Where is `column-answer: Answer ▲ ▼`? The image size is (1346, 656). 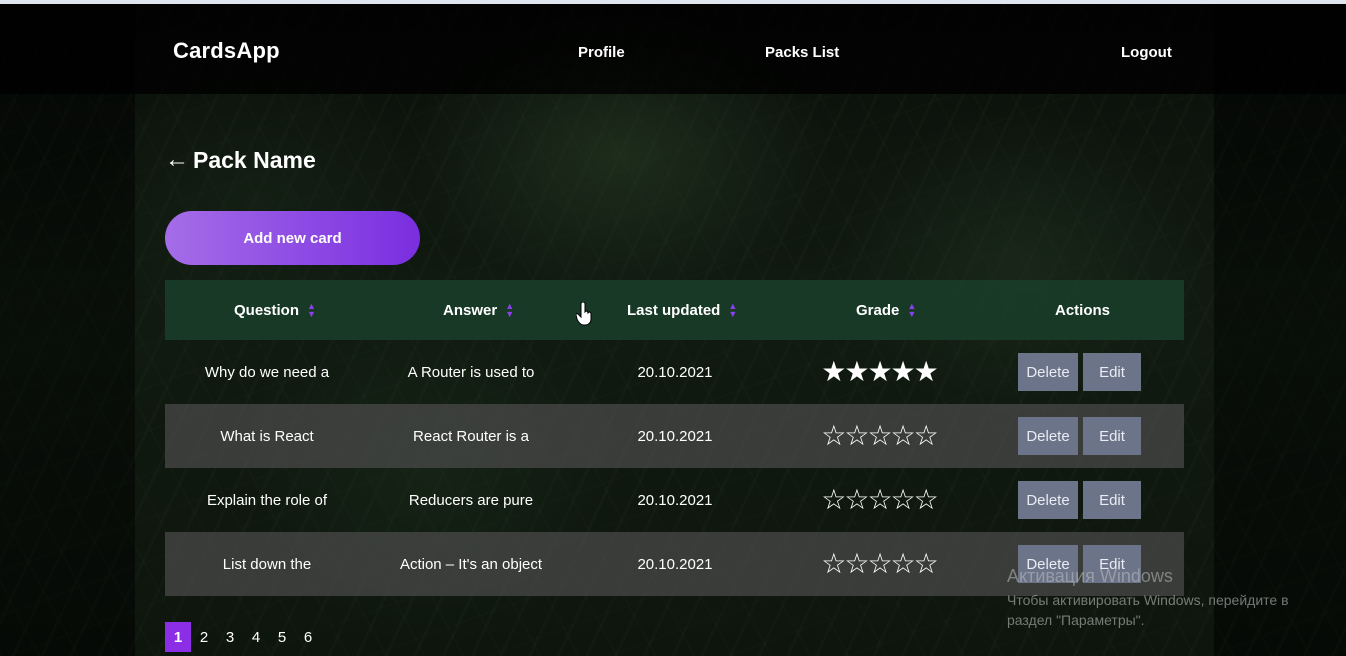 column-answer: Answer ▲ ▼ is located at coordinates (478, 310).